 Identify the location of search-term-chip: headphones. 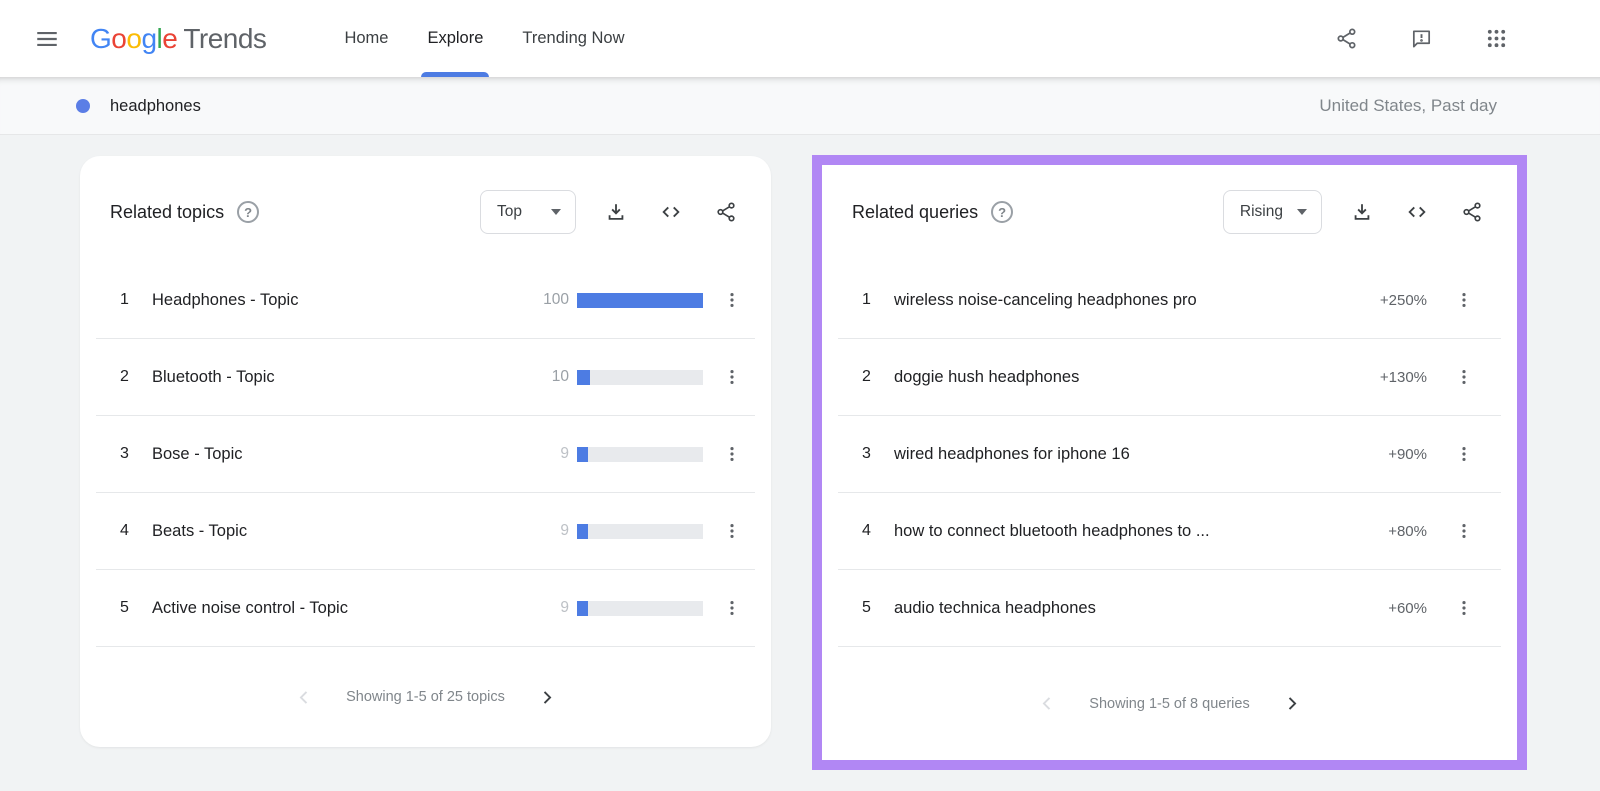
(138, 106).